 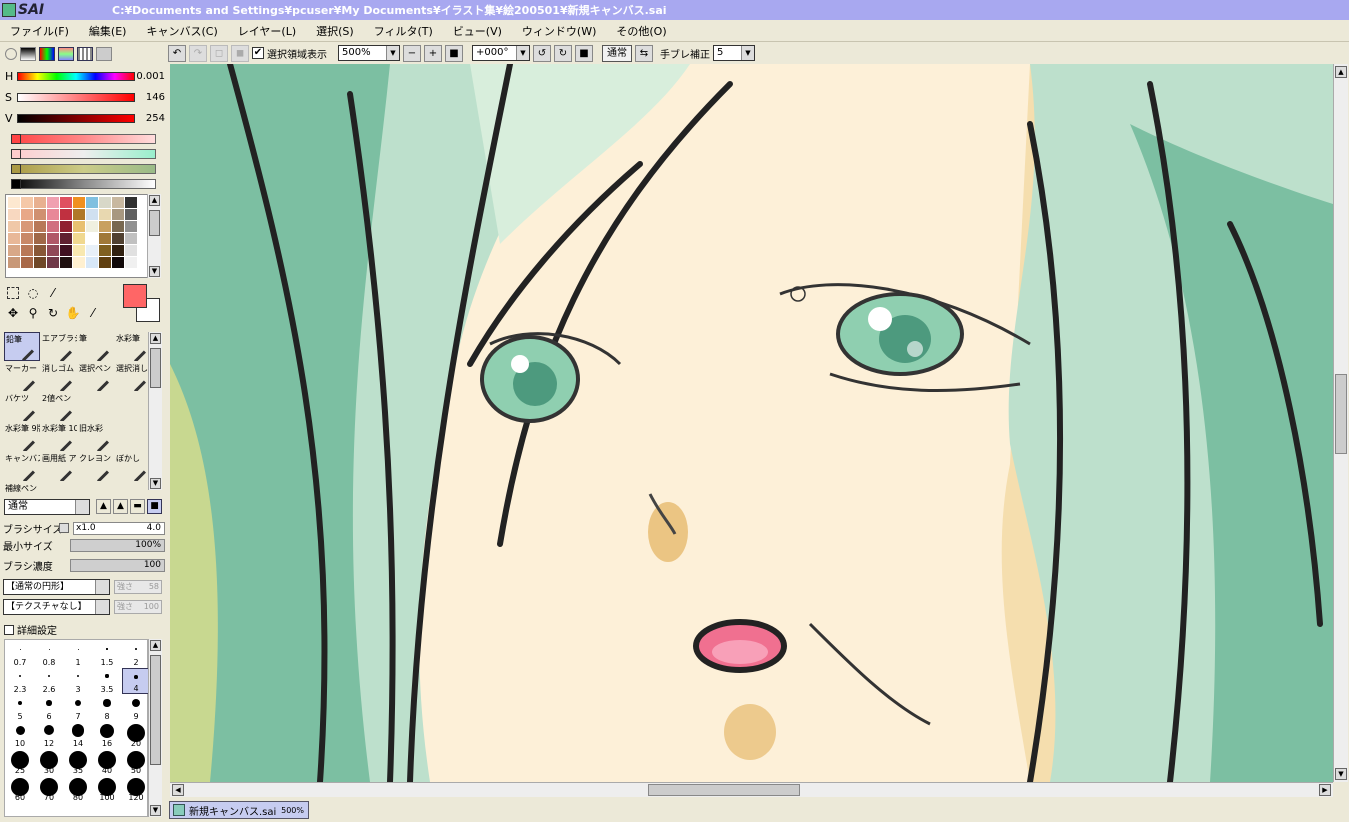 What do you see at coordinates (119, 528) in the screenshot?
I see `brush-size-input: x1.0 4.0` at bounding box center [119, 528].